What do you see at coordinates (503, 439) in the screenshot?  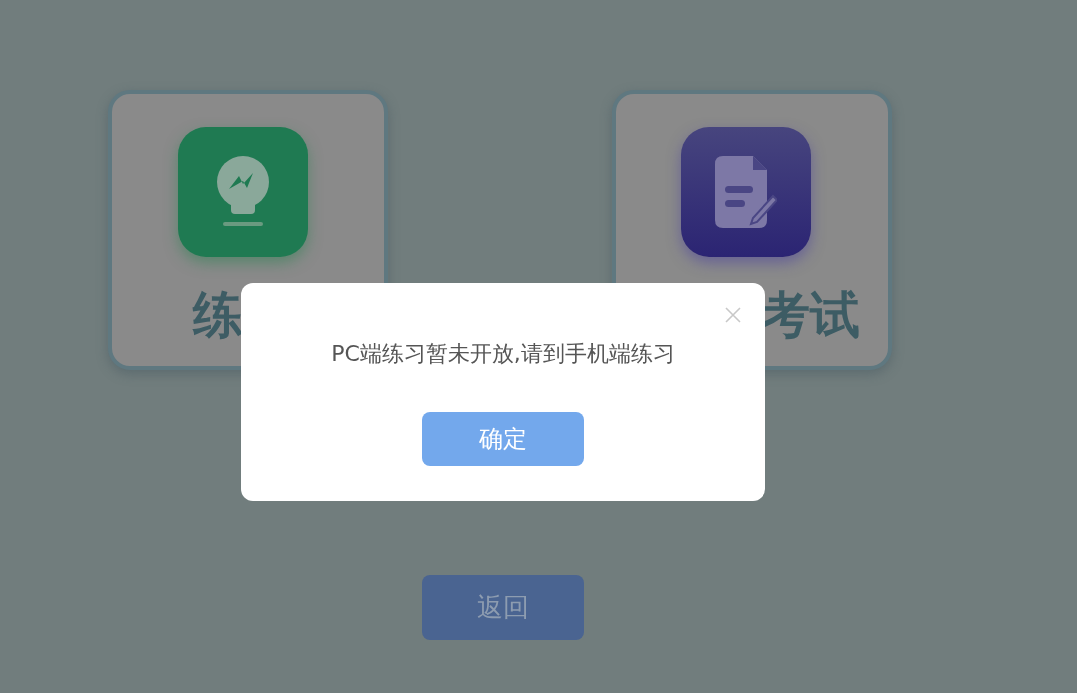 I see `confirm-button: 确定` at bounding box center [503, 439].